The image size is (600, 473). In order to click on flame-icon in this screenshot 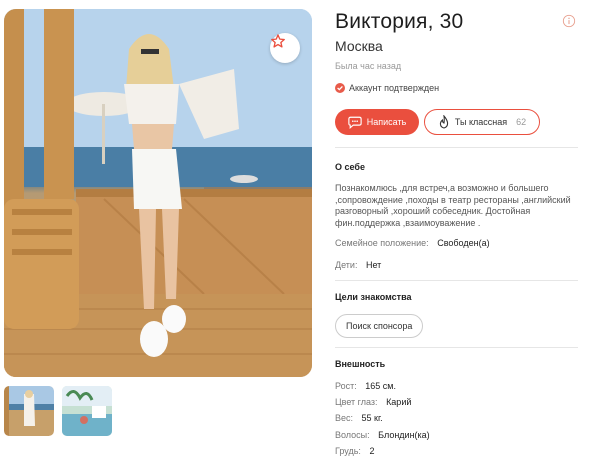, I will do `click(443, 122)`.